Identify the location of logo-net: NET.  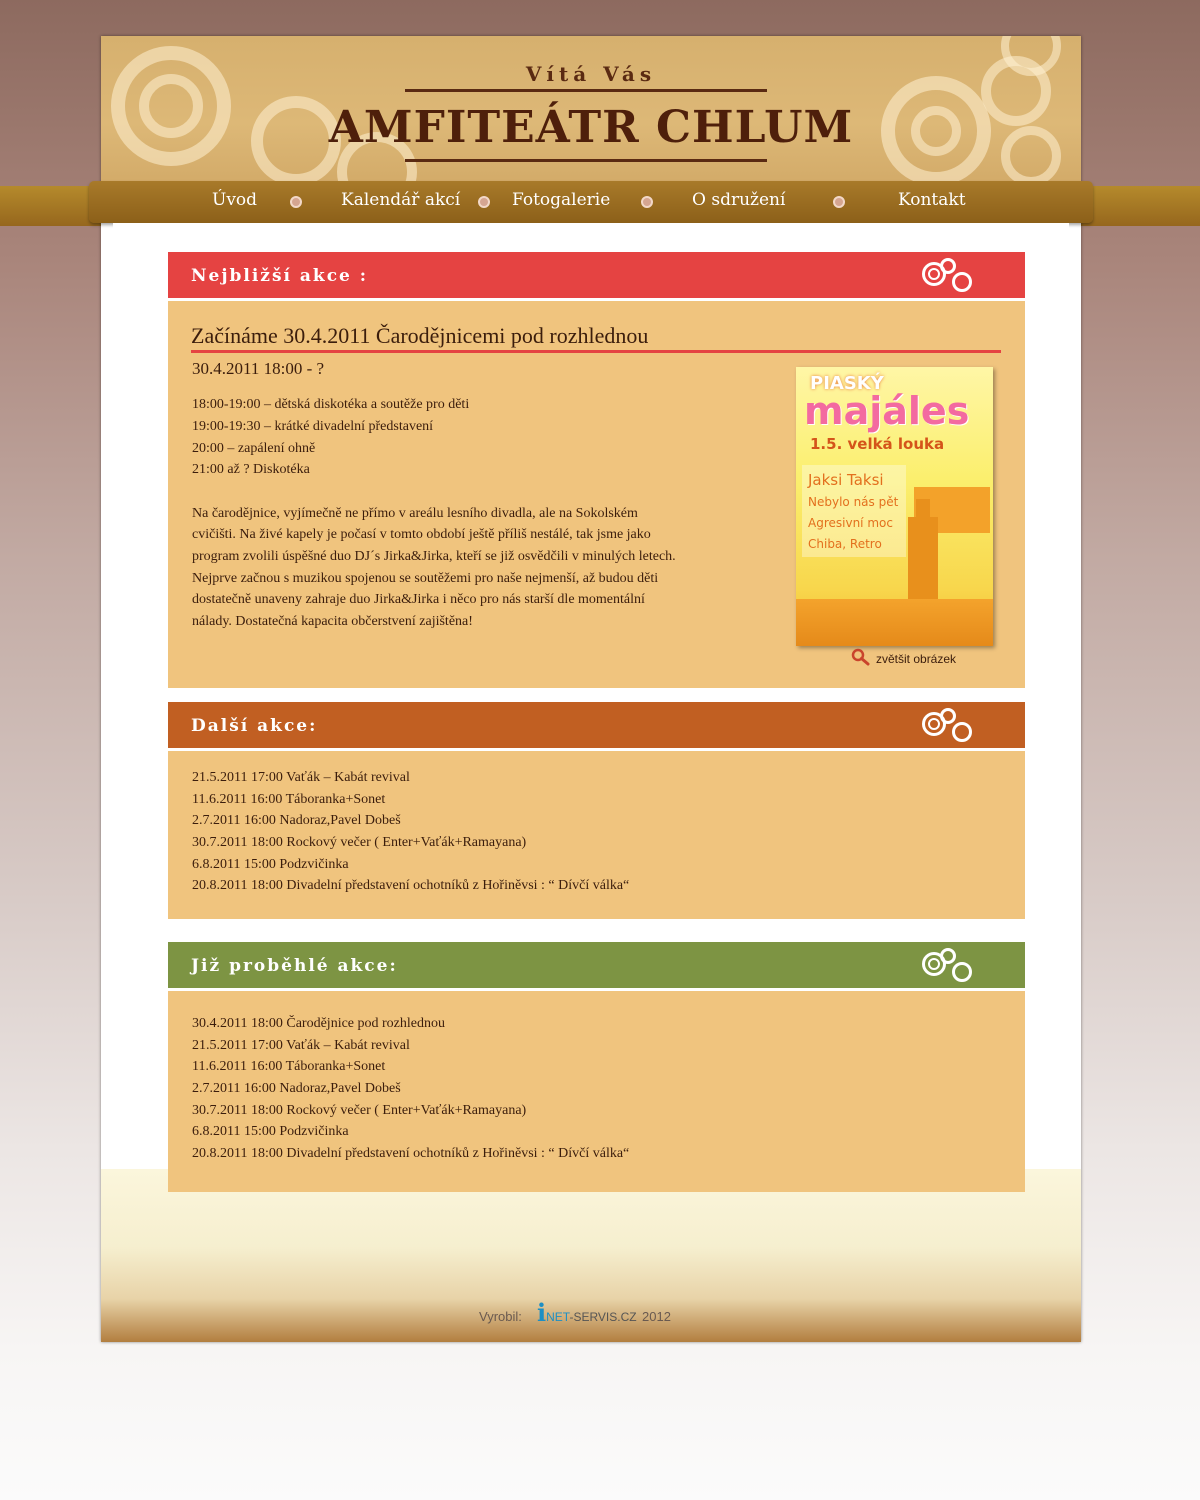
(558, 1317).